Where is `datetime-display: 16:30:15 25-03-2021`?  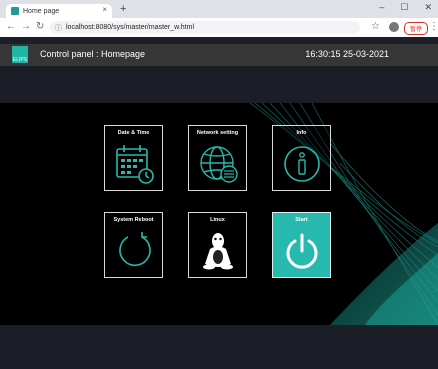
datetime-display: 16:30:15 25-03-2021 is located at coordinates (347, 54).